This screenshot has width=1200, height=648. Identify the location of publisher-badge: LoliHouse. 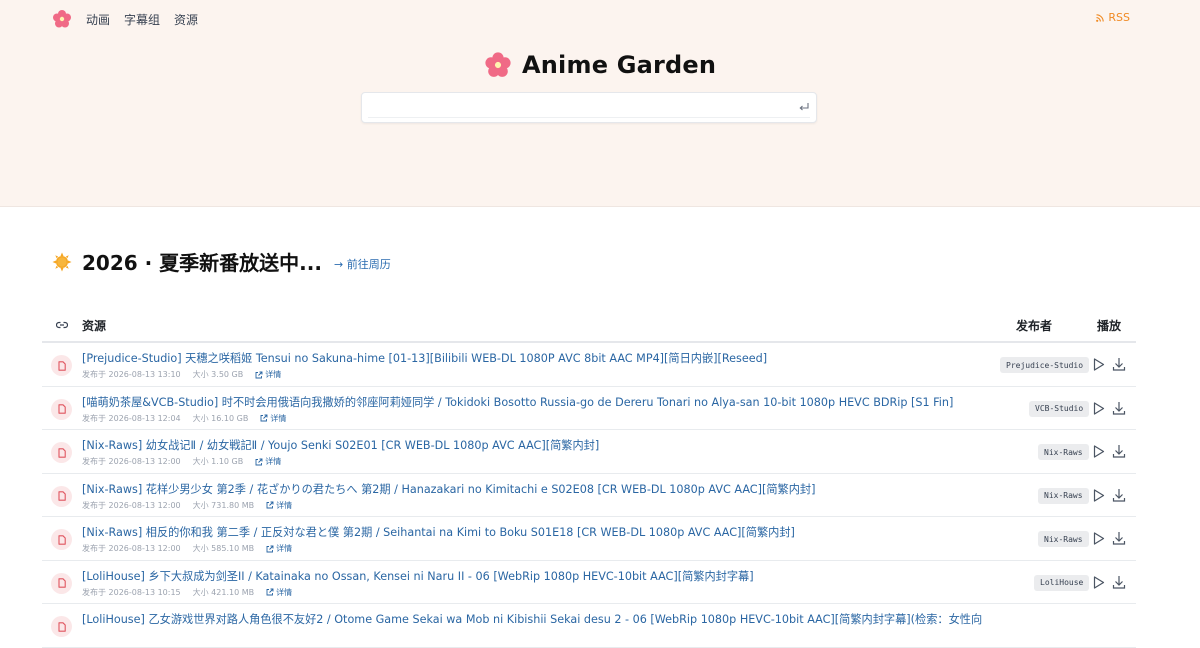
(1062, 582).